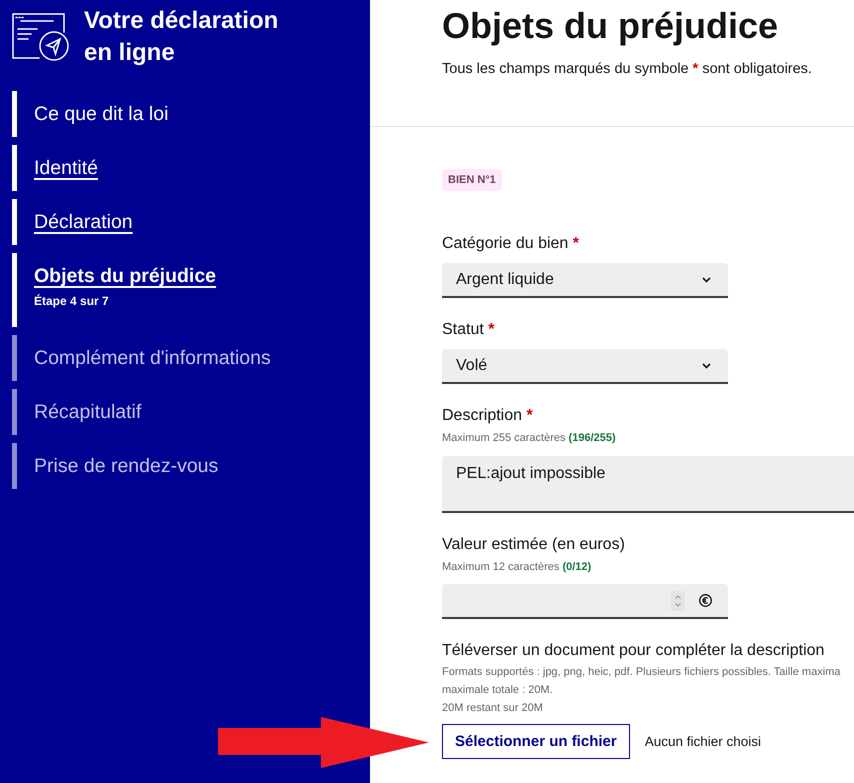  What do you see at coordinates (71, 301) in the screenshot?
I see `step-caption: Étape 4 sur 7` at bounding box center [71, 301].